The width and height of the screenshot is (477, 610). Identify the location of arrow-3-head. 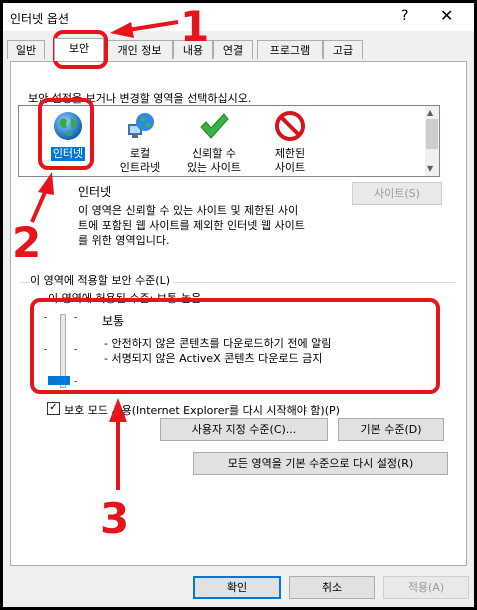
(118, 410).